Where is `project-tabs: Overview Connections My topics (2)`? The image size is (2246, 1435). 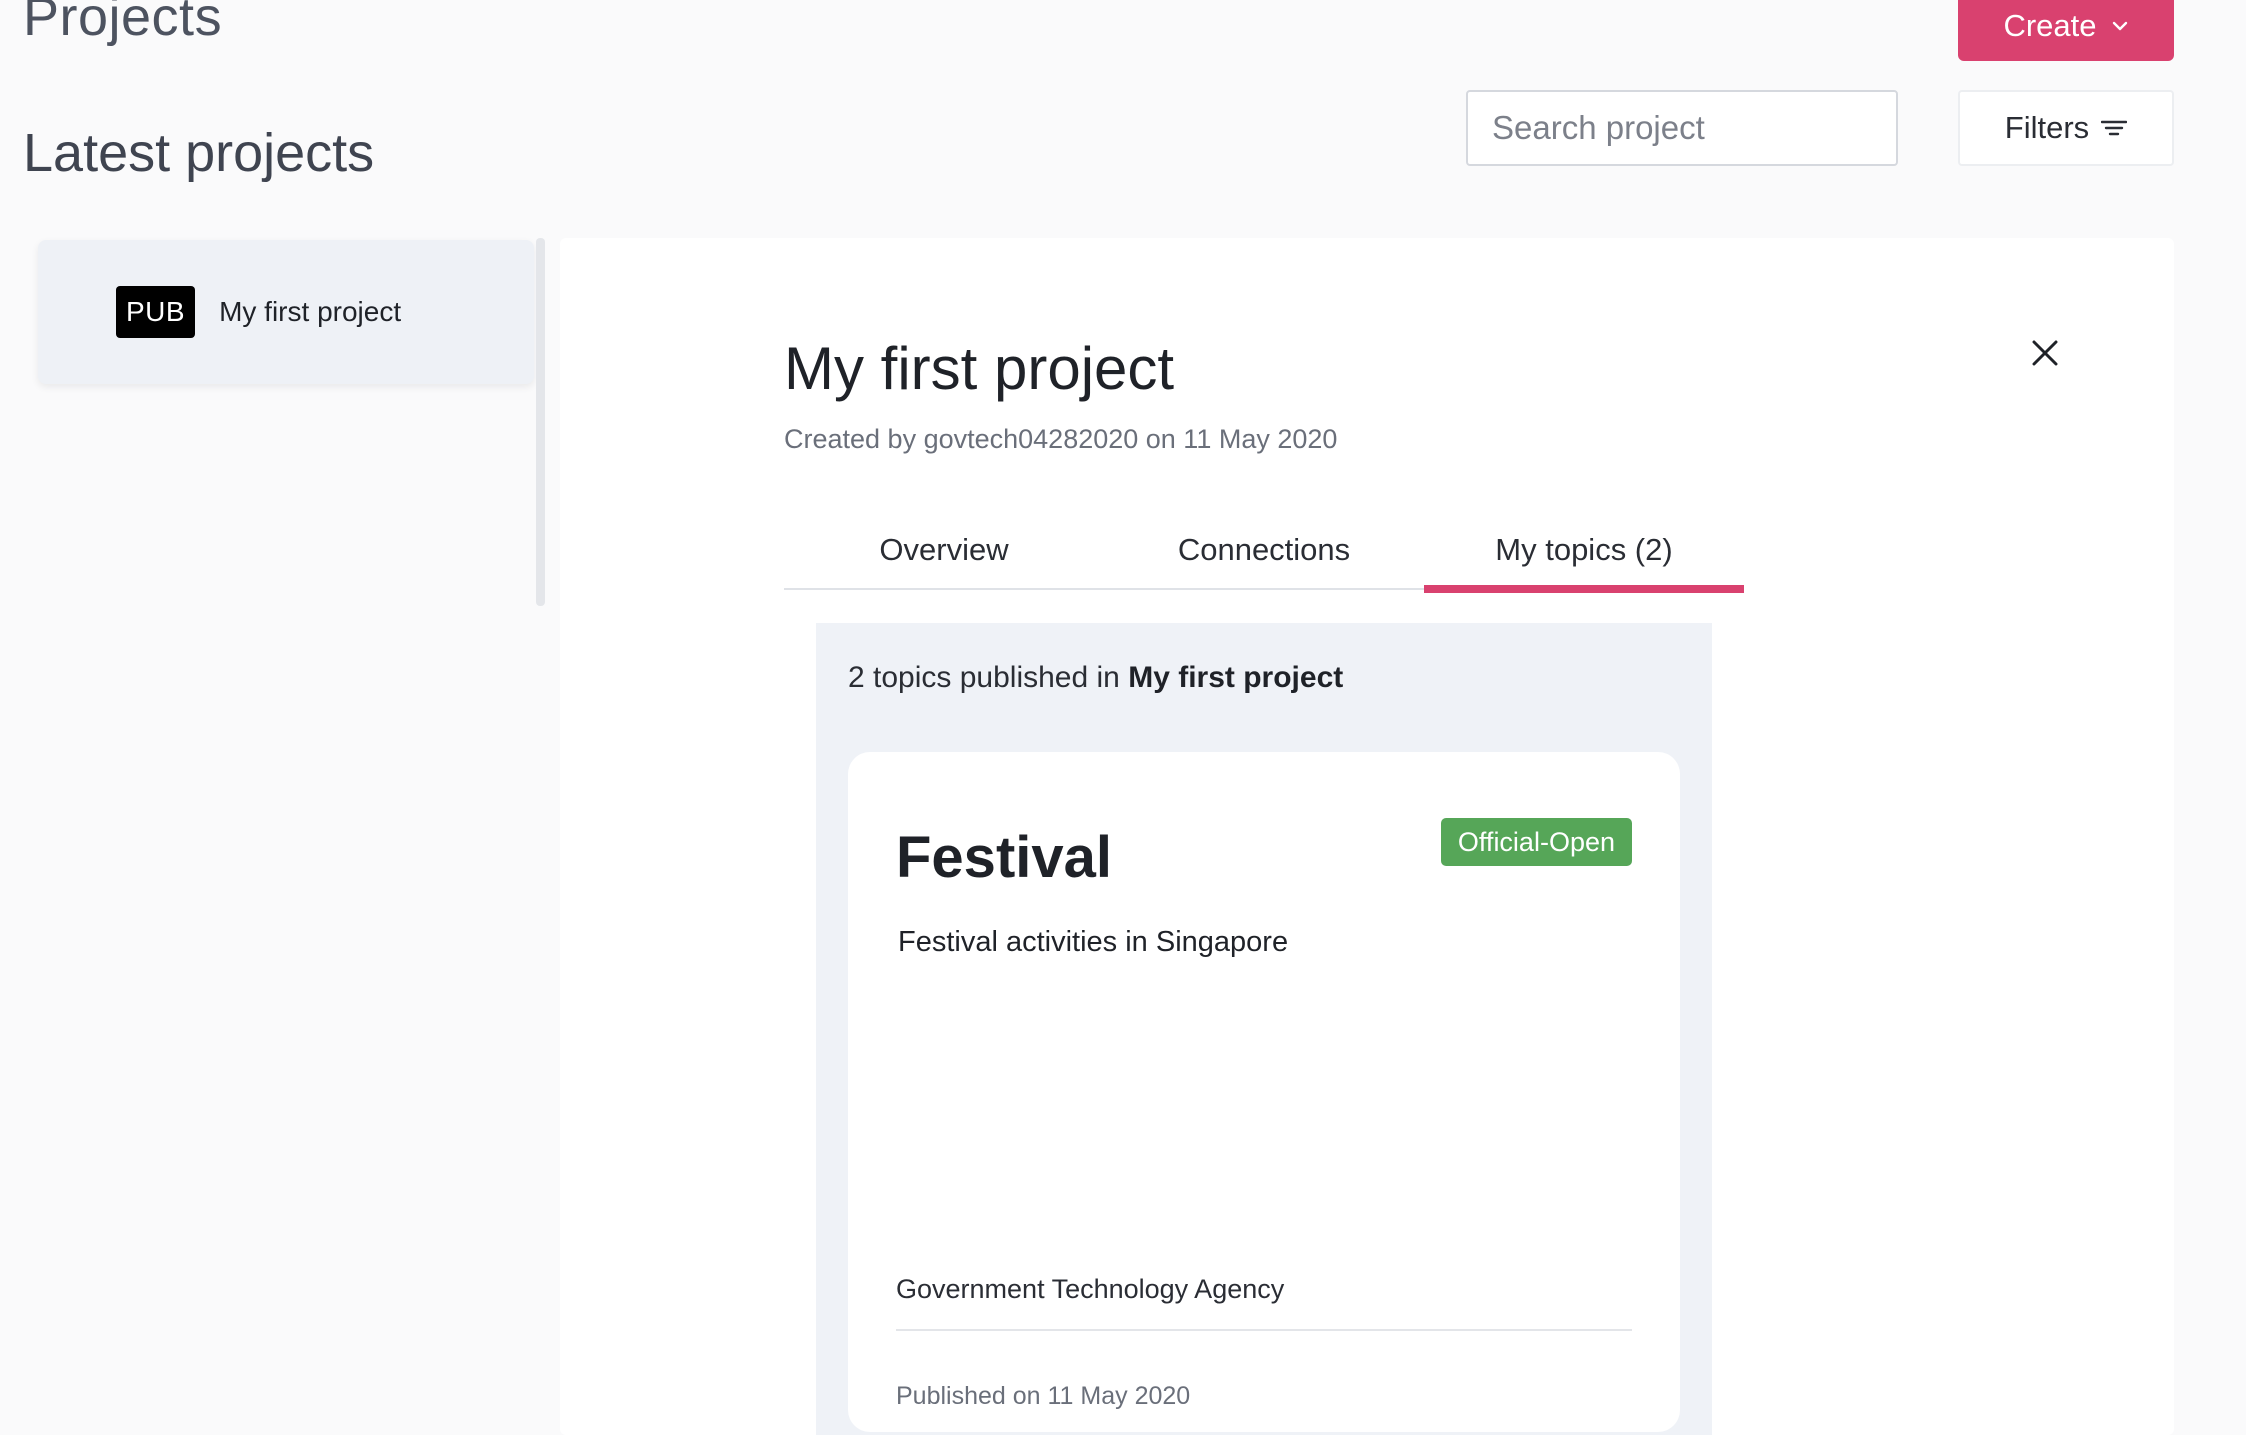
project-tabs: Overview Connections My topics (2) is located at coordinates (1264, 551).